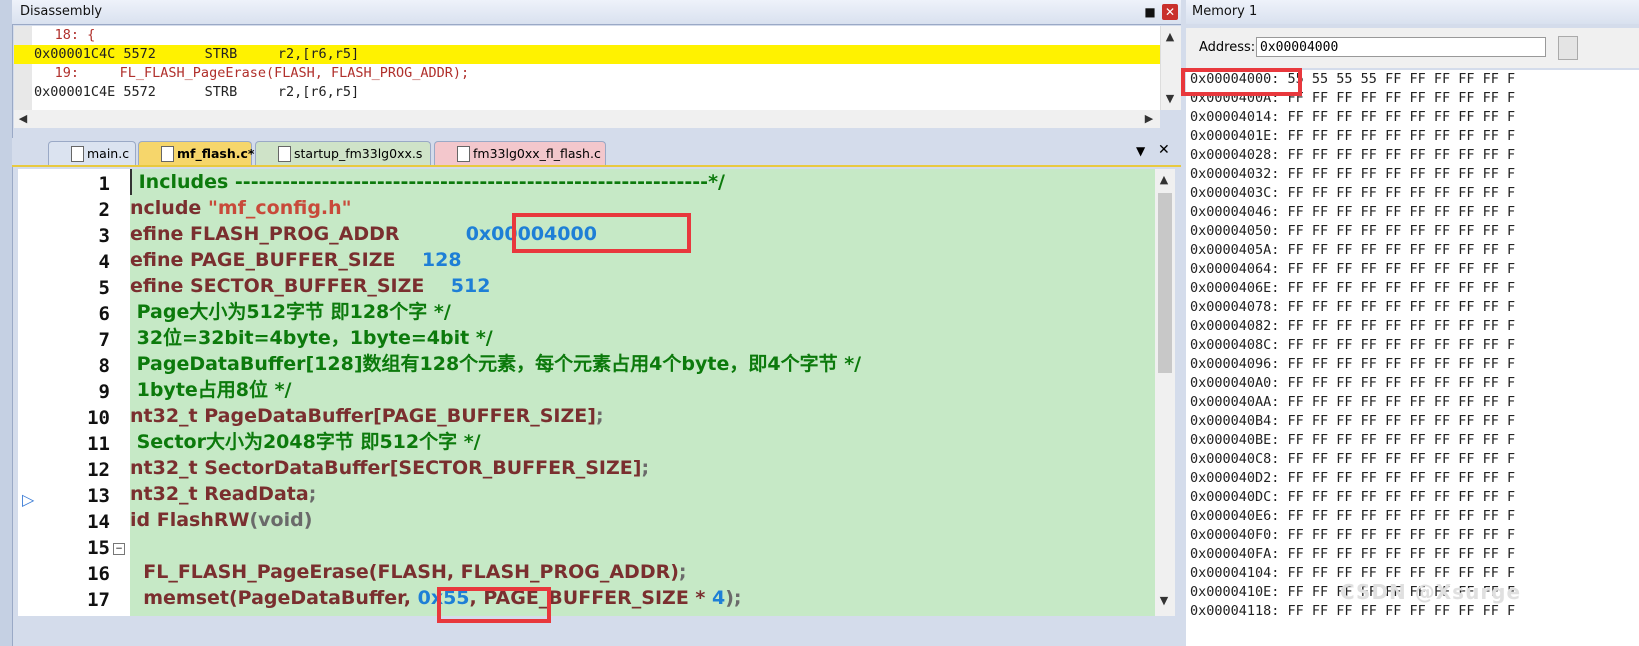  Describe the element at coordinates (1352, 307) in the screenshot. I see `memory-row: 0x00004078: FF FF FF FF FF FF FF FF FF F` at that location.